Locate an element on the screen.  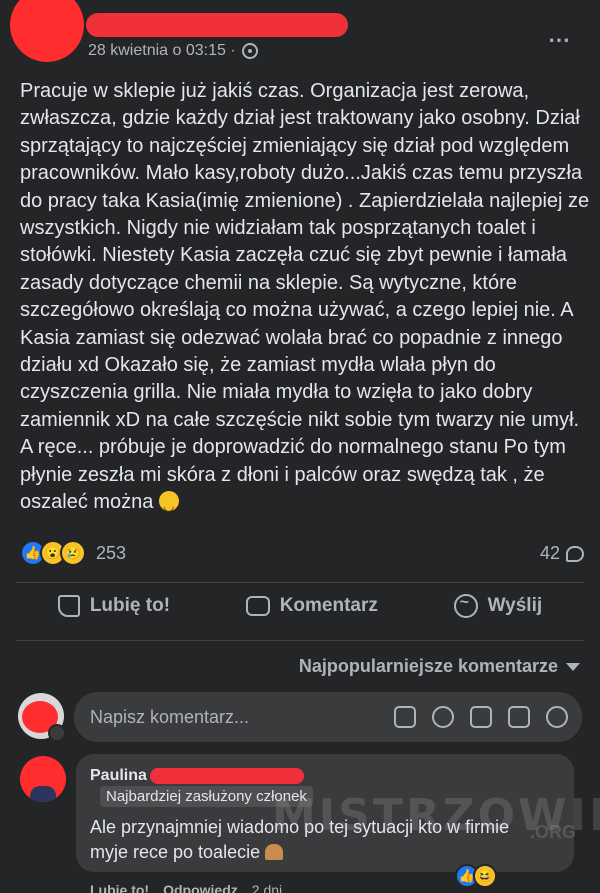
comment-count: 42 is located at coordinates (549, 553).